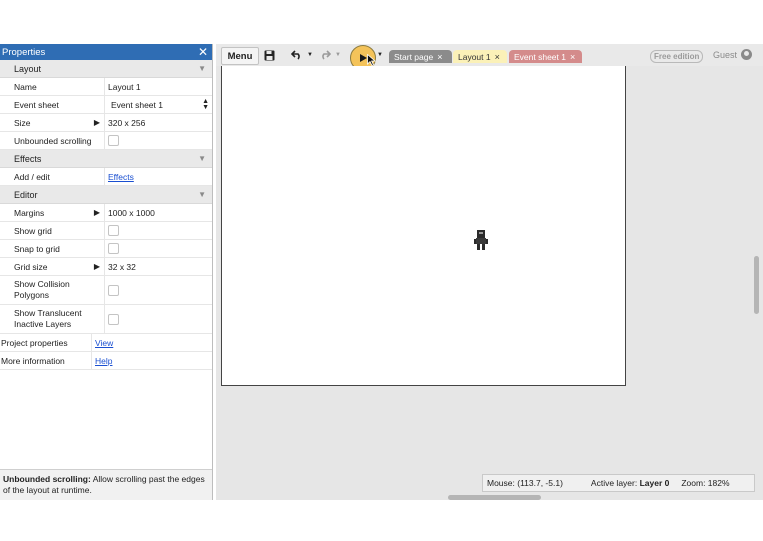  I want to click on prop-translucent-label: Show Translucent Inactive Layers, so click(52, 319).